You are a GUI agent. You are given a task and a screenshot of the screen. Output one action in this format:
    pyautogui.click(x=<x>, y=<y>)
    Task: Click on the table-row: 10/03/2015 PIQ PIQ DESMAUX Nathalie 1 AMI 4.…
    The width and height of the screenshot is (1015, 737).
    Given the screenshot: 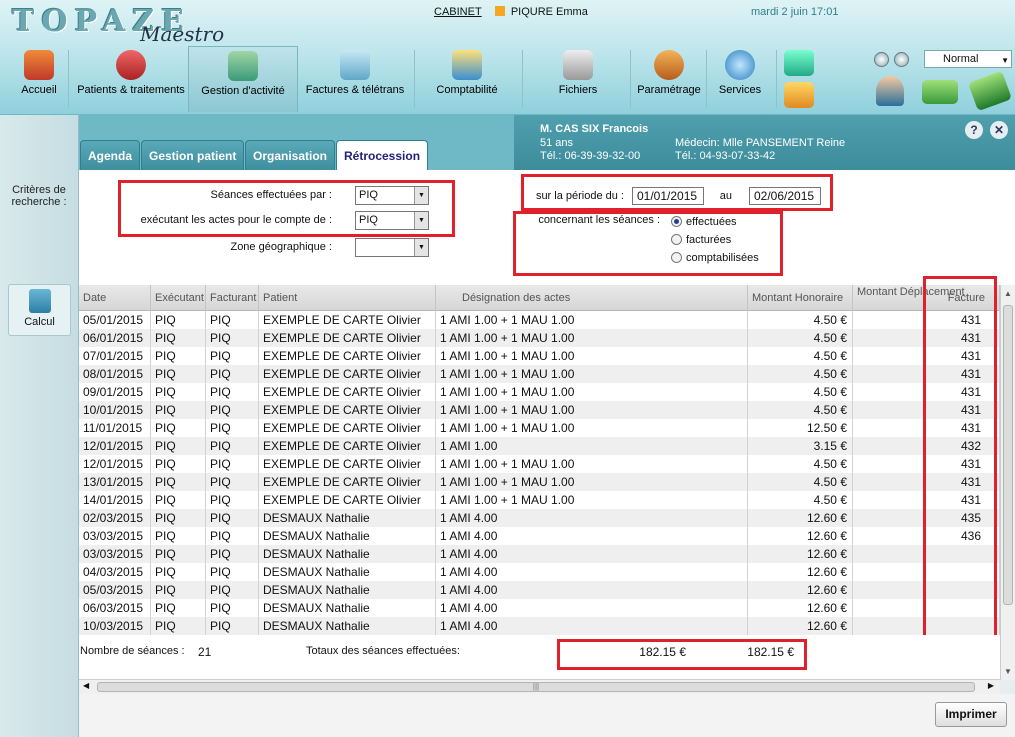 What is the action you would take?
    pyautogui.click(x=539, y=626)
    